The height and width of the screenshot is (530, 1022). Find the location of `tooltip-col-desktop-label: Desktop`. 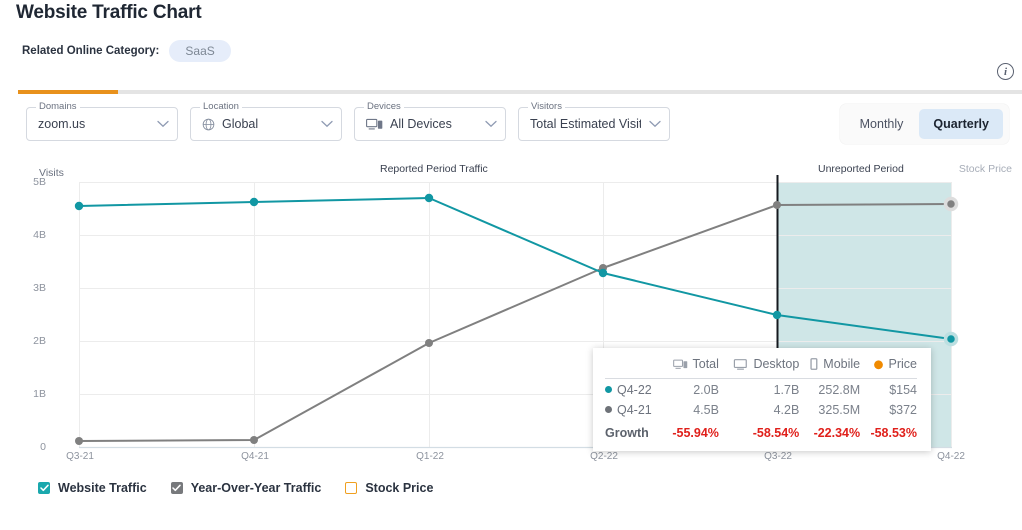

tooltip-col-desktop-label: Desktop is located at coordinates (776, 364).